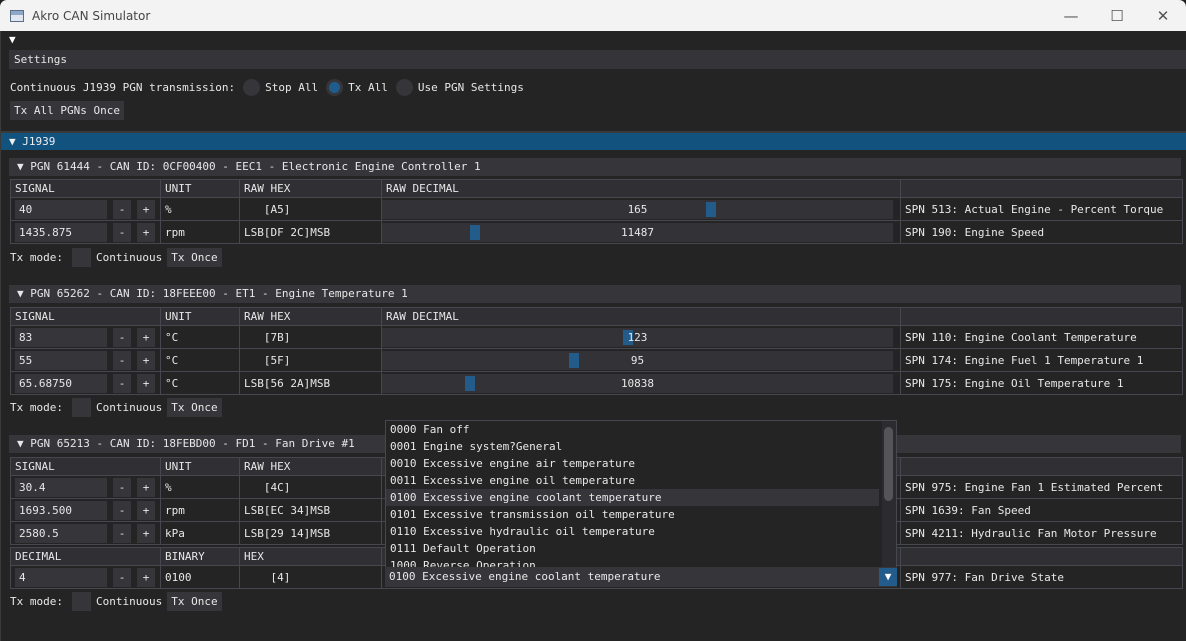 Image resolution: width=1186 pixels, height=641 pixels. What do you see at coordinates (291, 87) in the screenshot?
I see `radio-stop-all-label: Stop All` at bounding box center [291, 87].